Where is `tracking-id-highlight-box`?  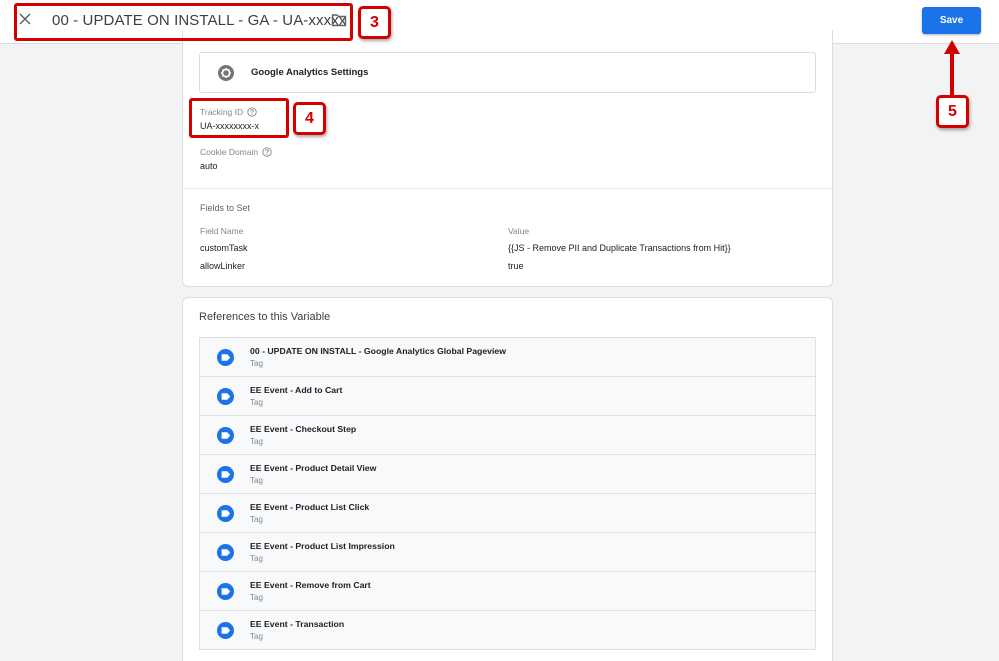
tracking-id-highlight-box is located at coordinates (239, 118).